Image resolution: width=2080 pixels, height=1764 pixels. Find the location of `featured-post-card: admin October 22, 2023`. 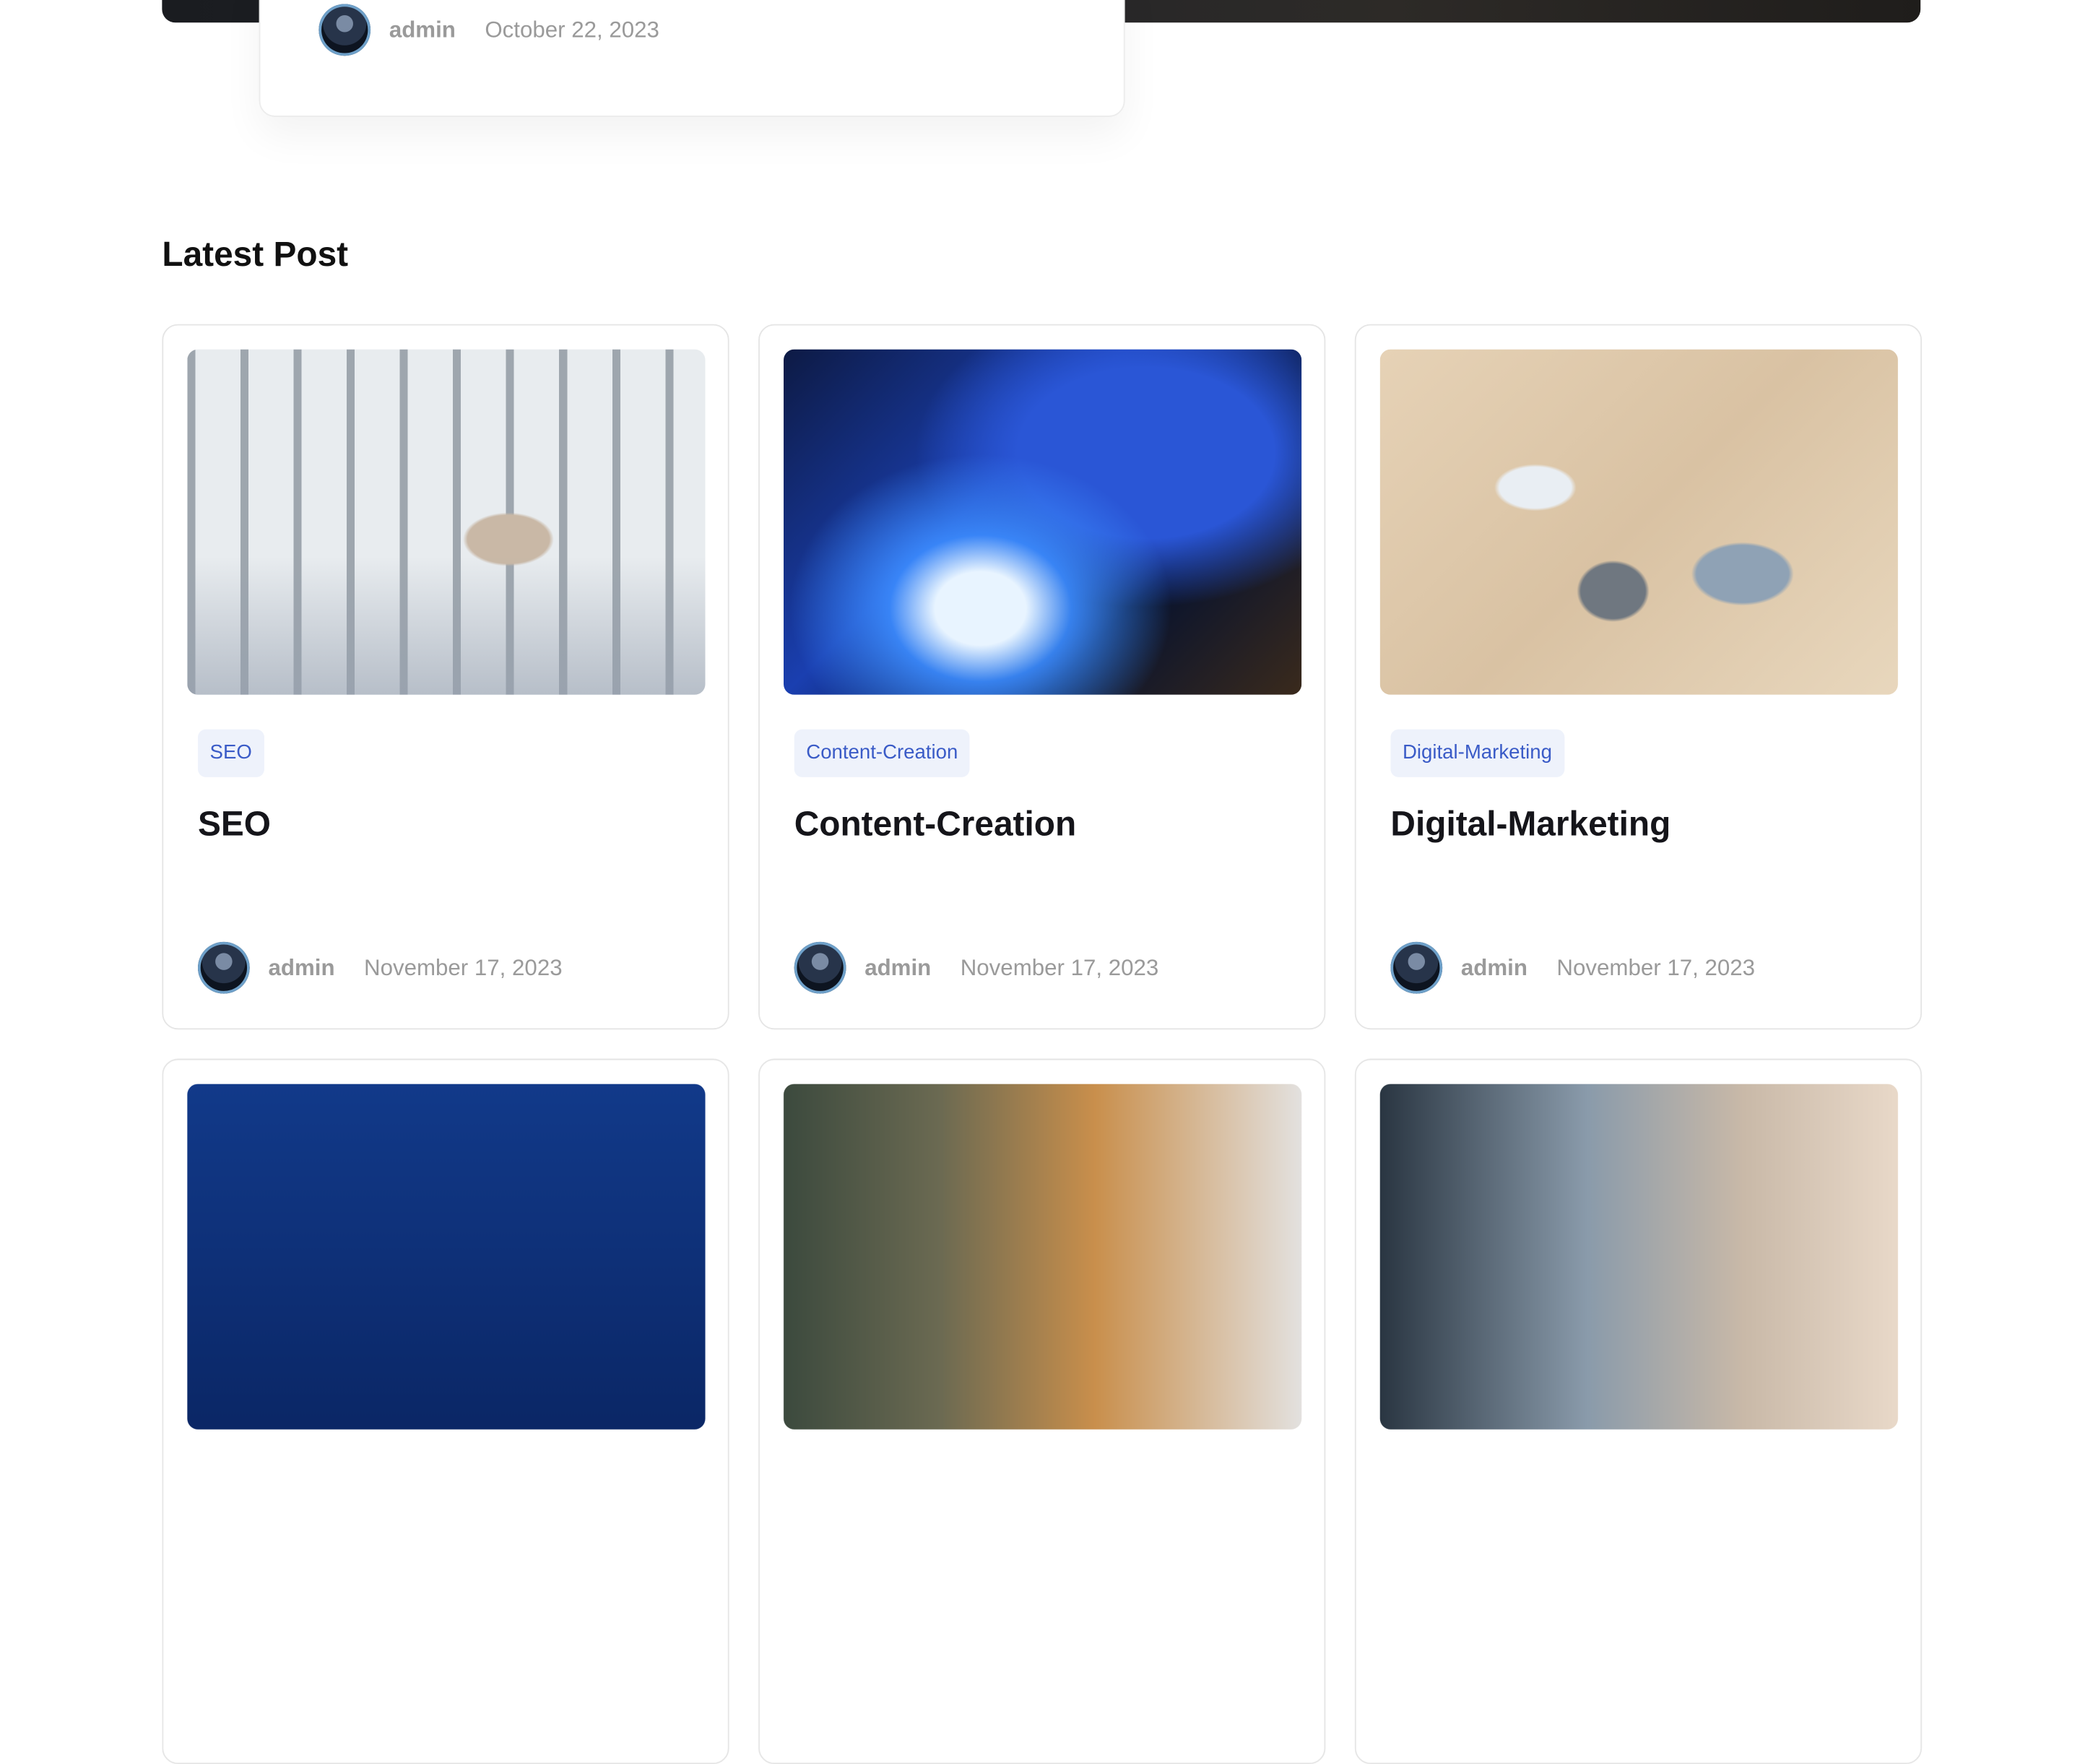

featured-post-card: admin October 22, 2023 is located at coordinates (692, 58).